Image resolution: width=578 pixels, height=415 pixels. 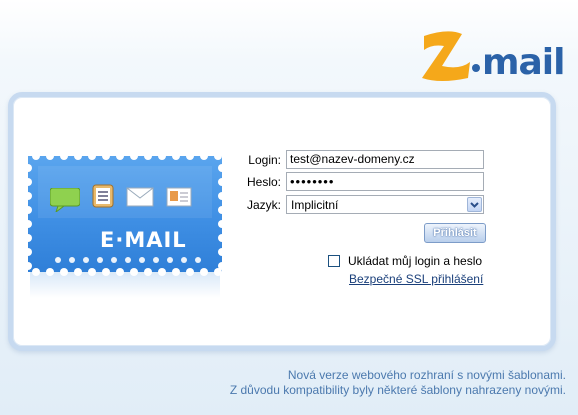 I want to click on login-row: Login: test@nazev-domeny.cz, so click(x=366, y=160).